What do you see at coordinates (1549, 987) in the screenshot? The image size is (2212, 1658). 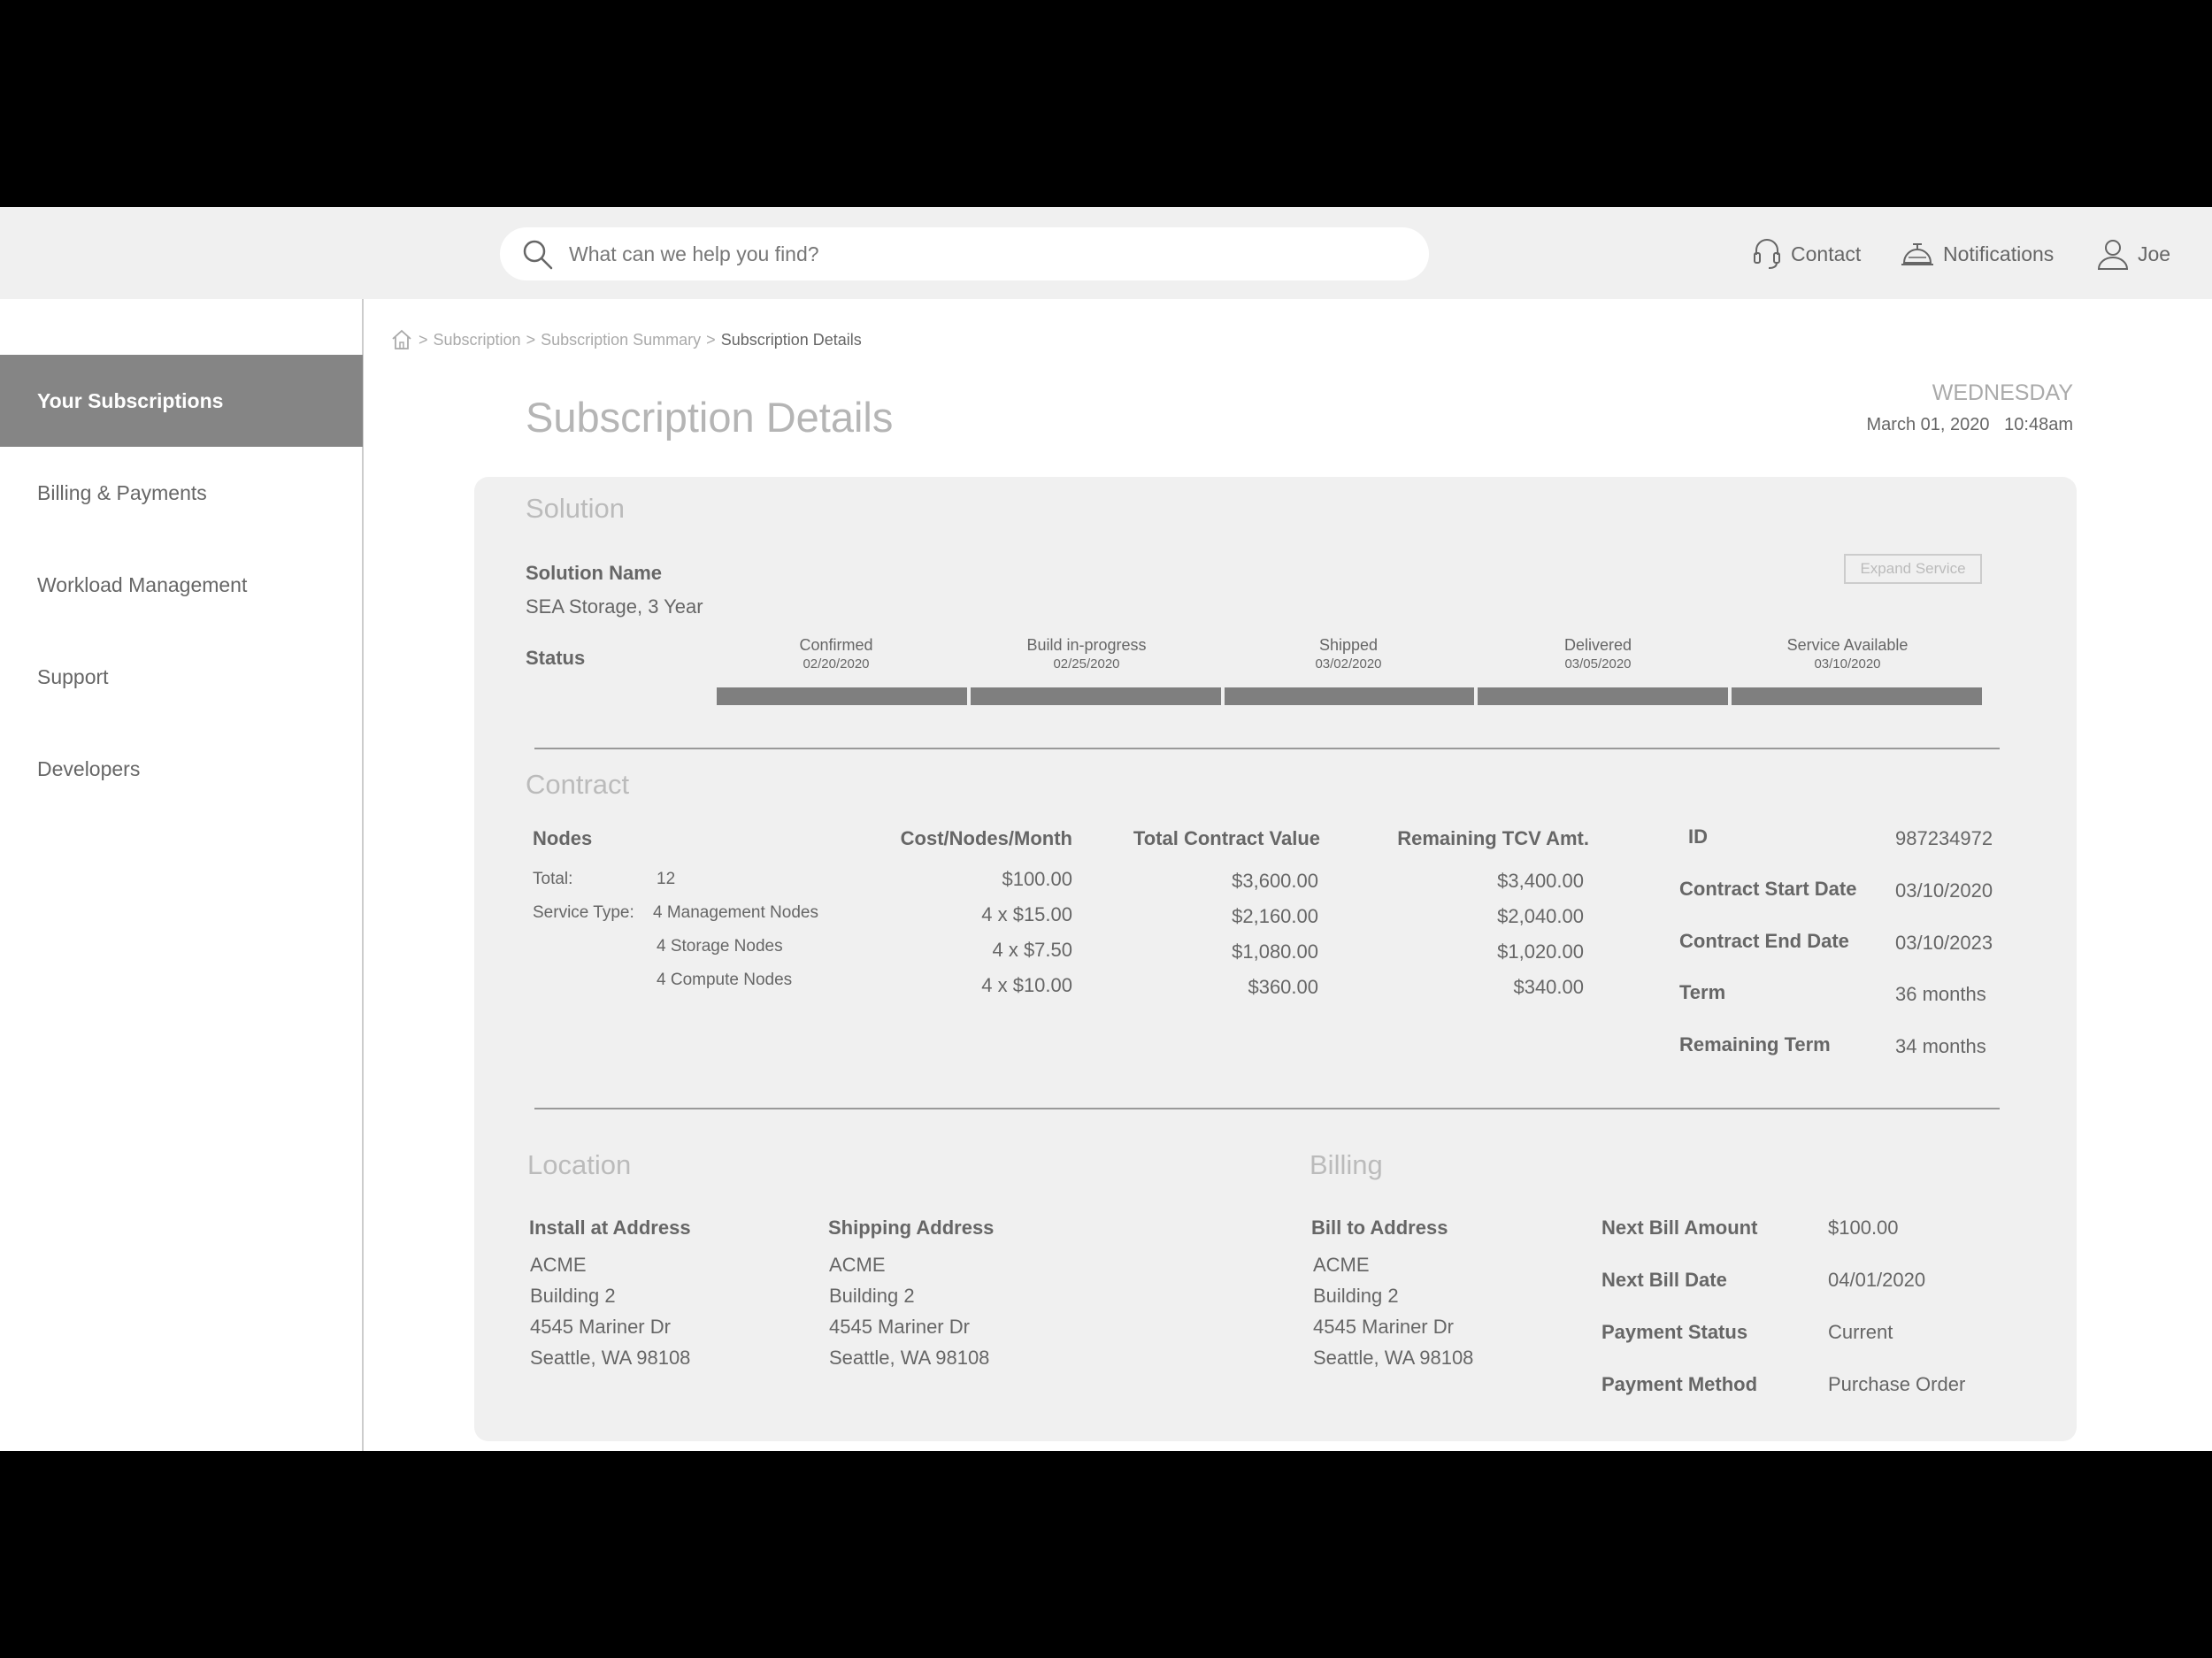 I see `remaining-tcv-cell: $340.00` at bounding box center [1549, 987].